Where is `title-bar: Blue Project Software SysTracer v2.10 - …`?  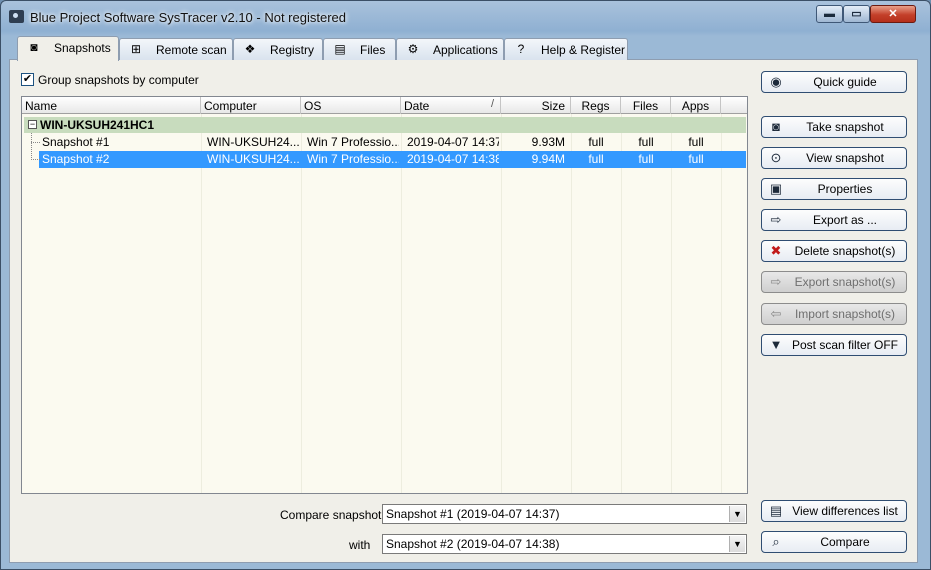
title-bar: Blue Project Software SysTracer v2.10 - … is located at coordinates (465, 17).